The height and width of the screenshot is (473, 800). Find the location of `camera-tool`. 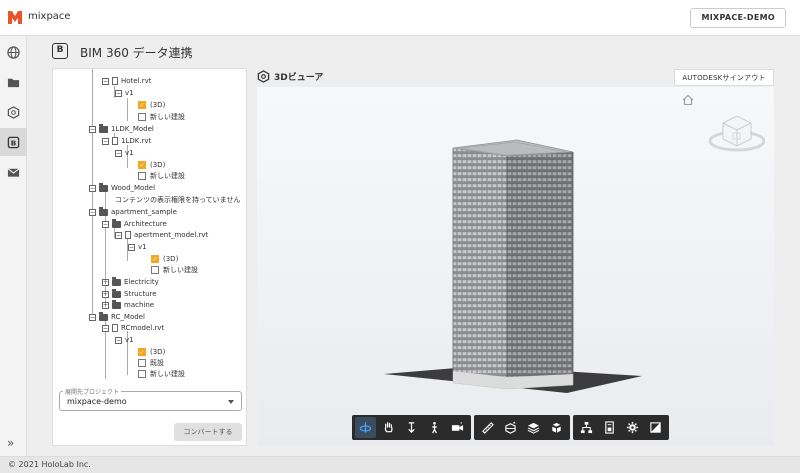

camera-tool is located at coordinates (457, 427).